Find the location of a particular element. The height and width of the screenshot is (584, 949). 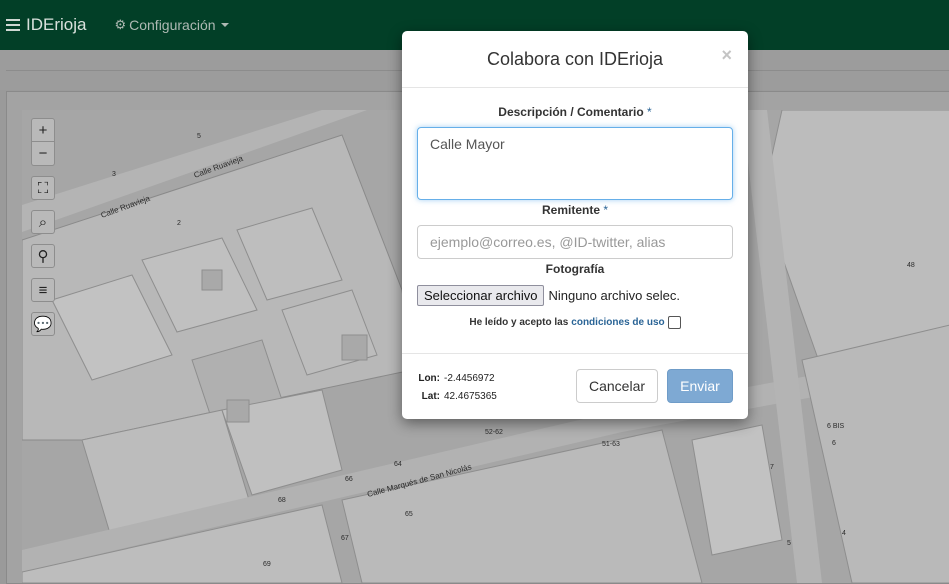

description-textarea is located at coordinates (575, 163).